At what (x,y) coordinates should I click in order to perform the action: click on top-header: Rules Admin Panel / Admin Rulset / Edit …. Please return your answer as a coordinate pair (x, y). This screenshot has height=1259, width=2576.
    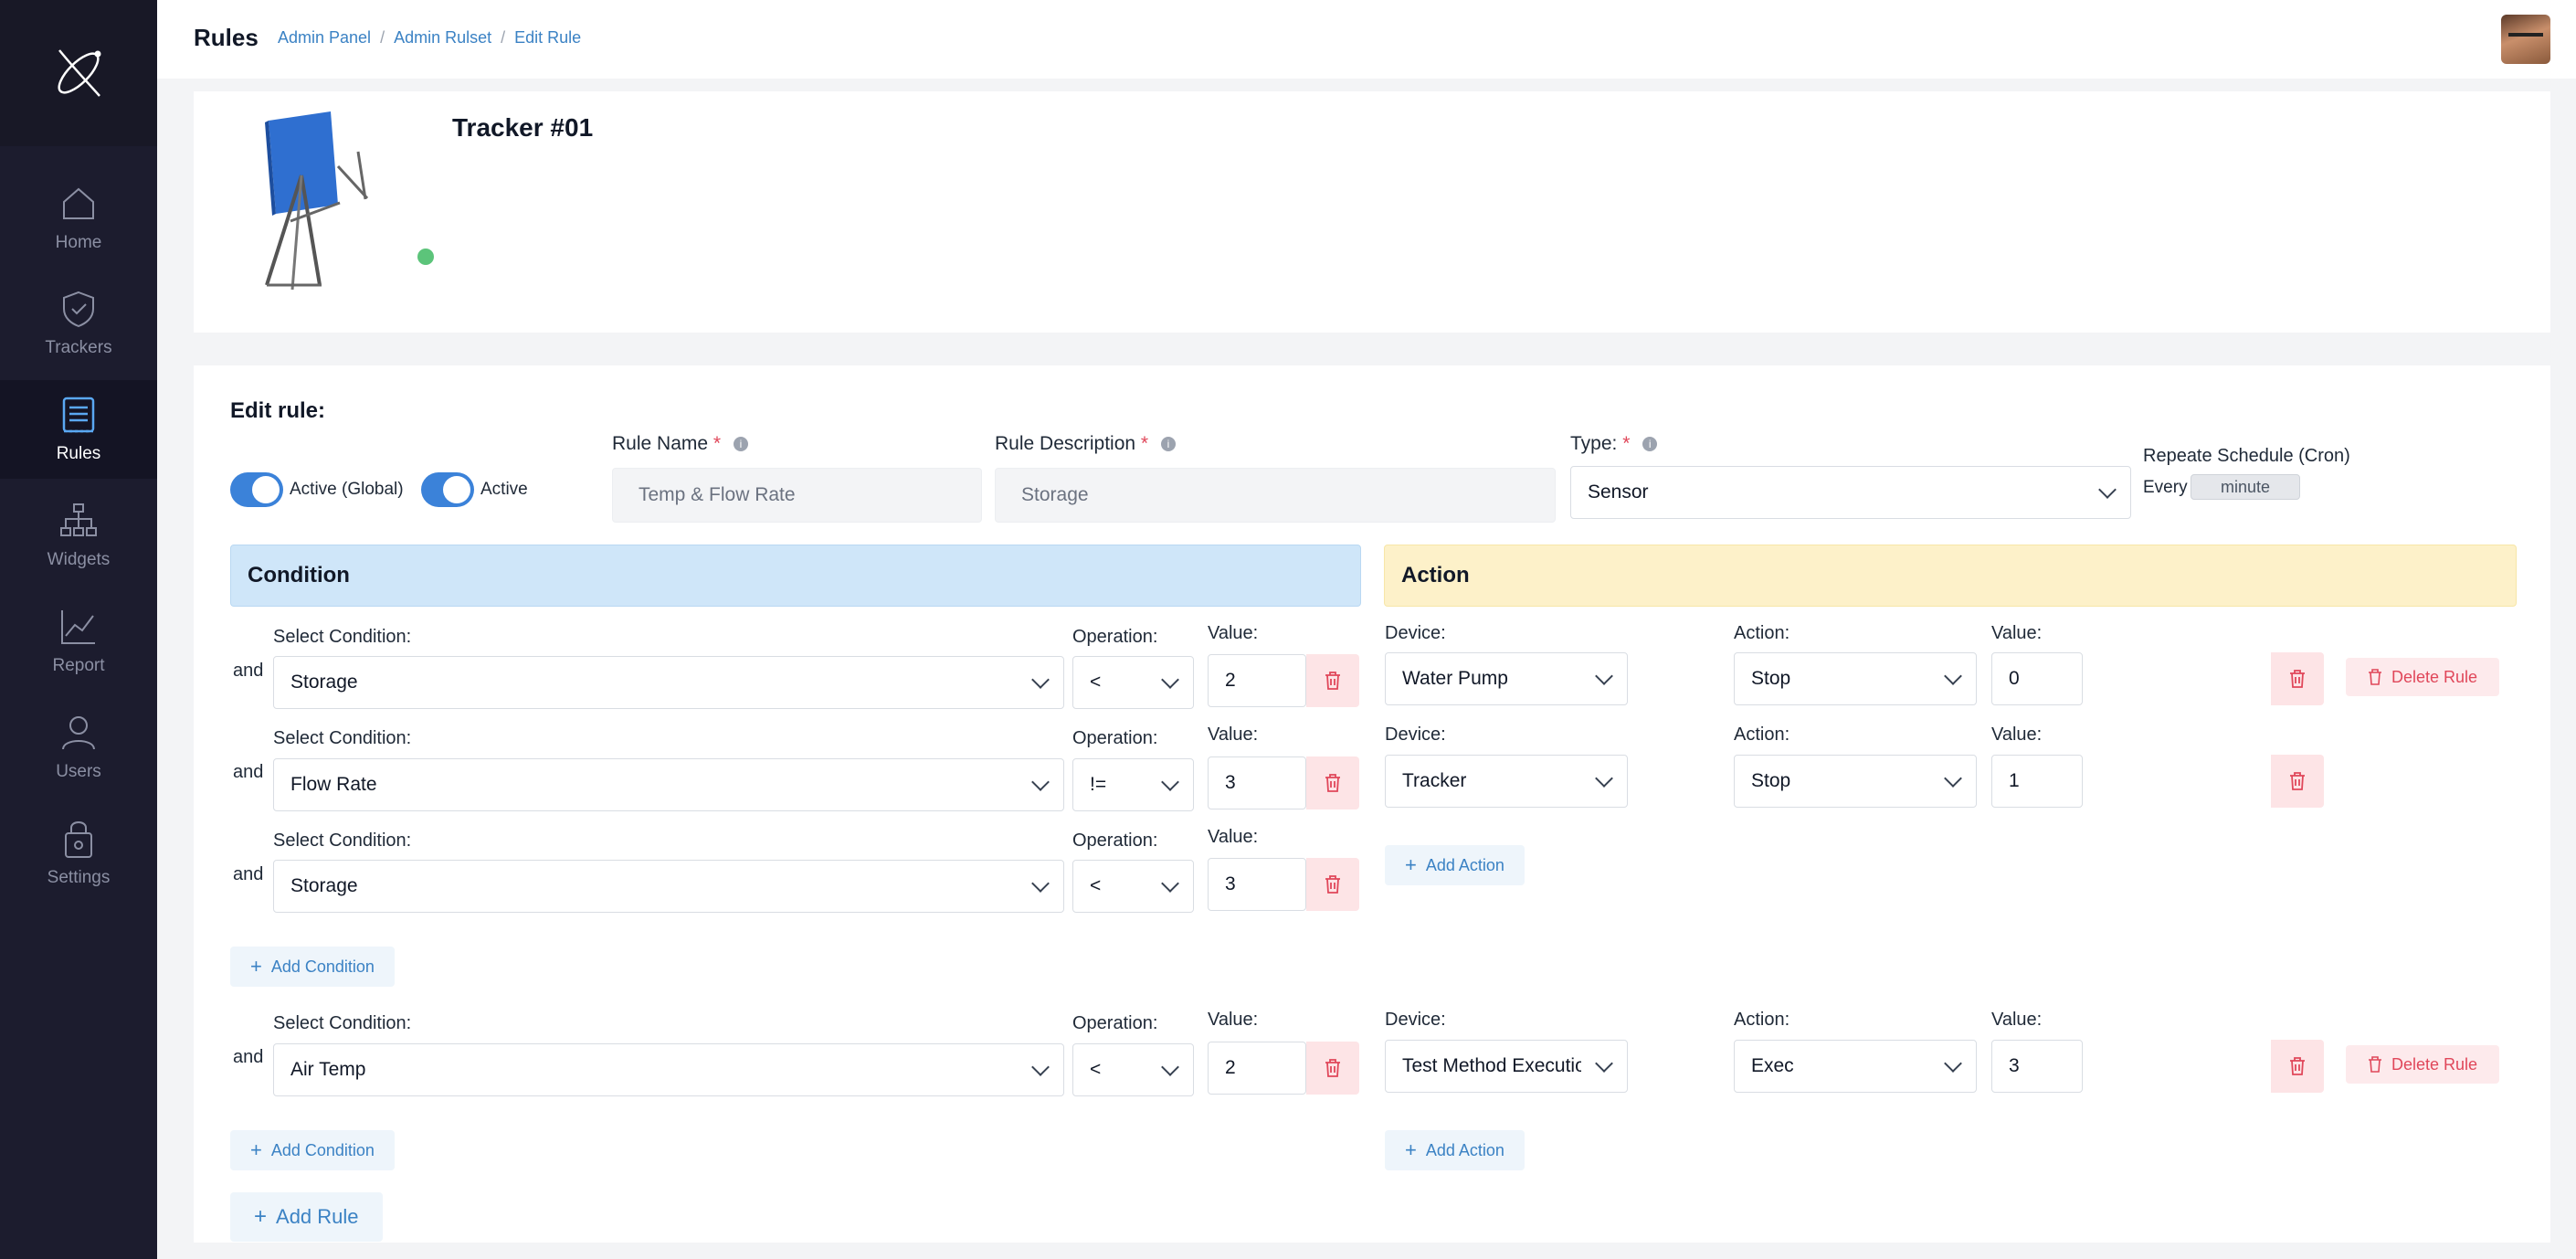
    Looking at the image, I should click on (1366, 39).